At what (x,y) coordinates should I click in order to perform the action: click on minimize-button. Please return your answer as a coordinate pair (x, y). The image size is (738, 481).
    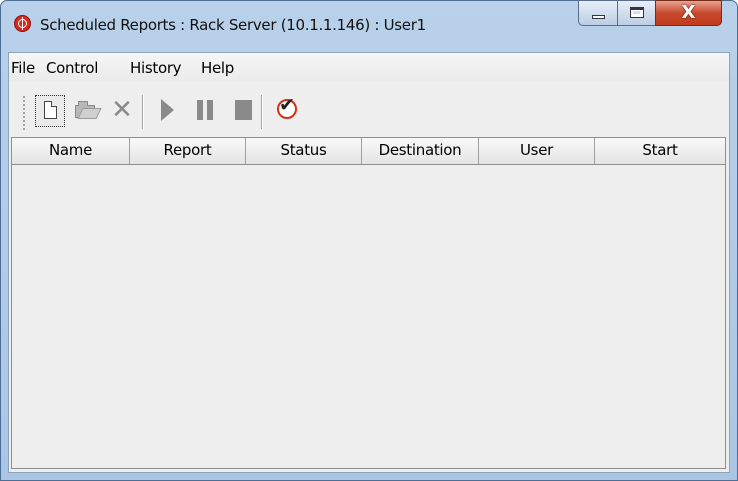
    Looking at the image, I should click on (598, 13).